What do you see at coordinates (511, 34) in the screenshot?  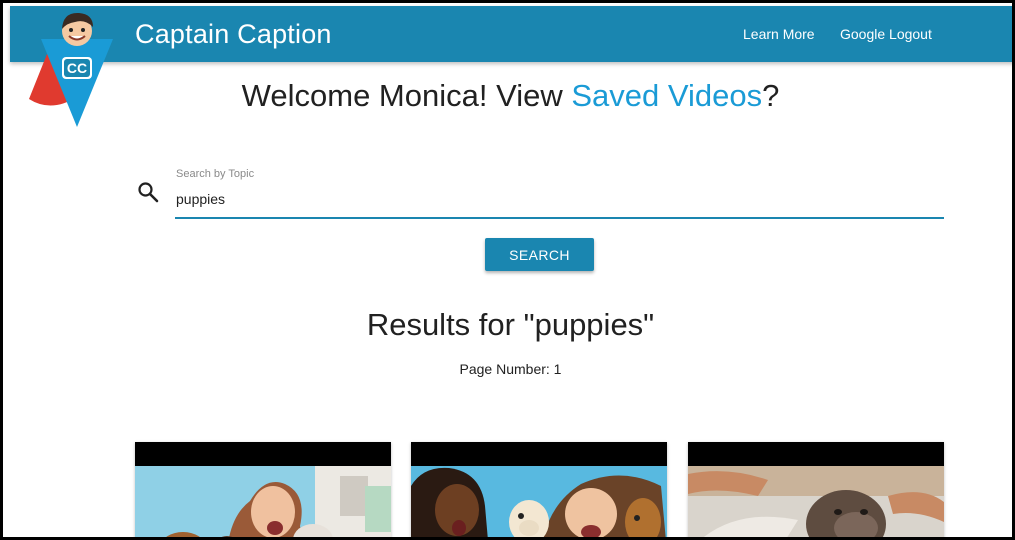 I see `app-bar: Captain Caption Learn More Google Logout` at bounding box center [511, 34].